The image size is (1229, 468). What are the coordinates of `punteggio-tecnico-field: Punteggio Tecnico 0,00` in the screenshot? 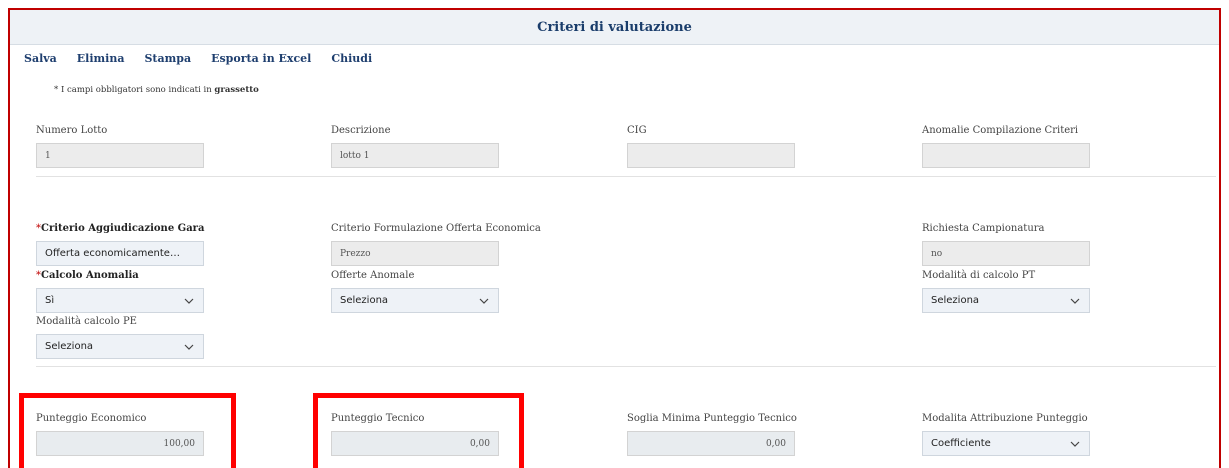 It's located at (415, 434).